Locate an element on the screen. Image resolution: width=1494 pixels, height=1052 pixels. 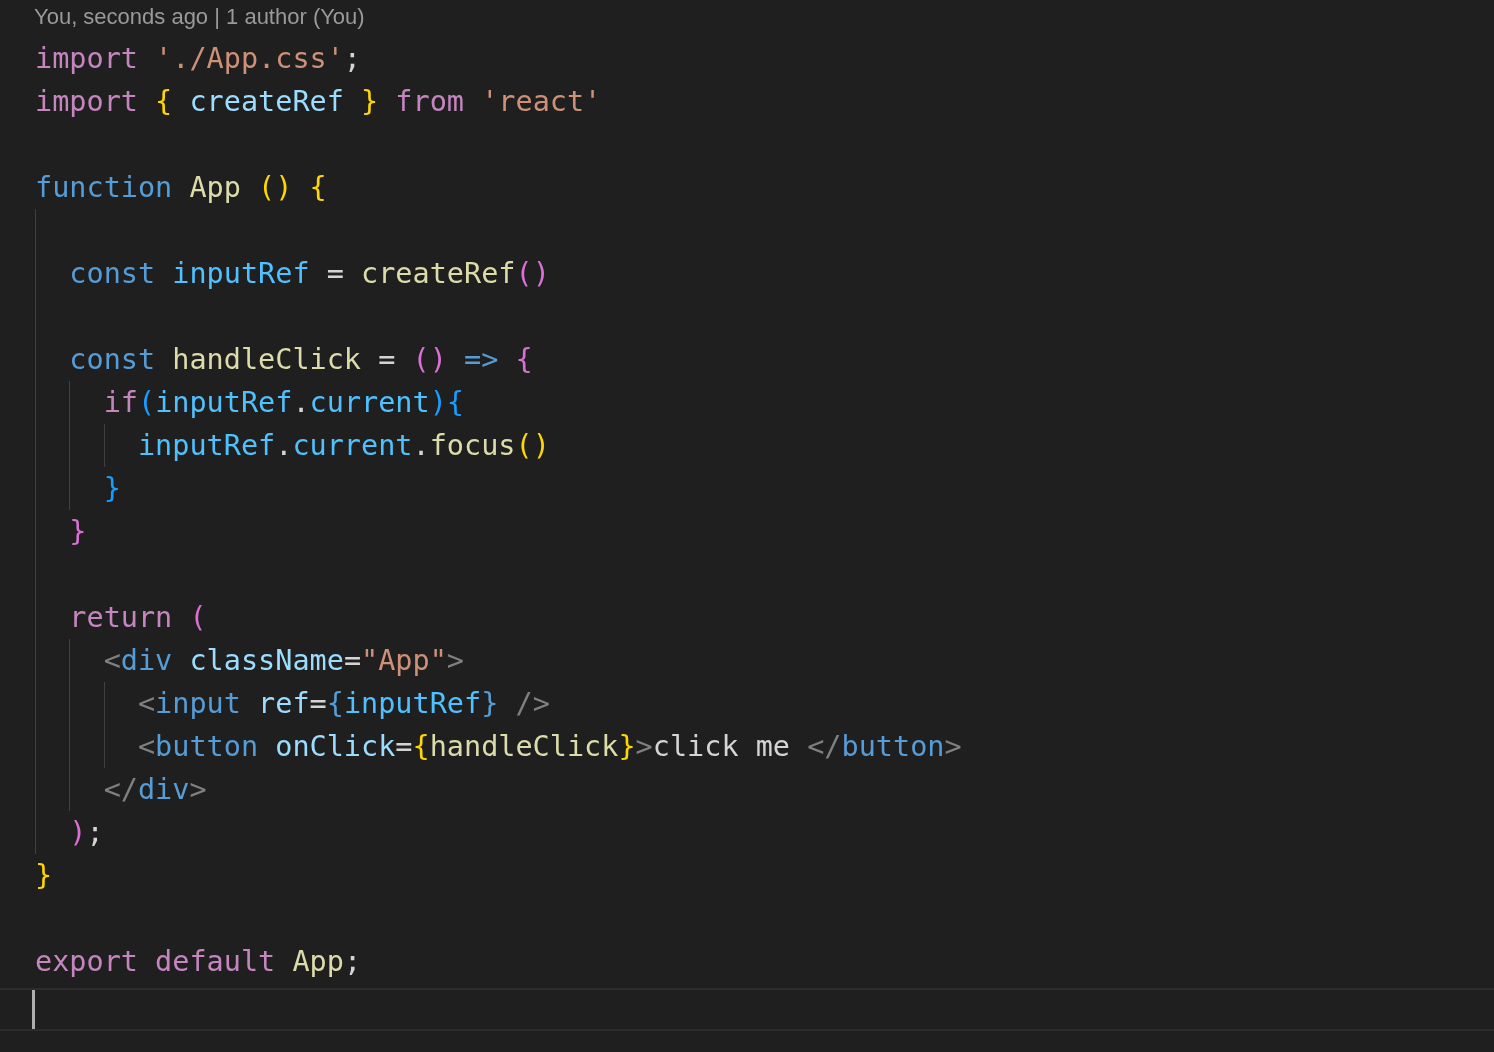
code-line: function App () { is located at coordinates (181, 188).